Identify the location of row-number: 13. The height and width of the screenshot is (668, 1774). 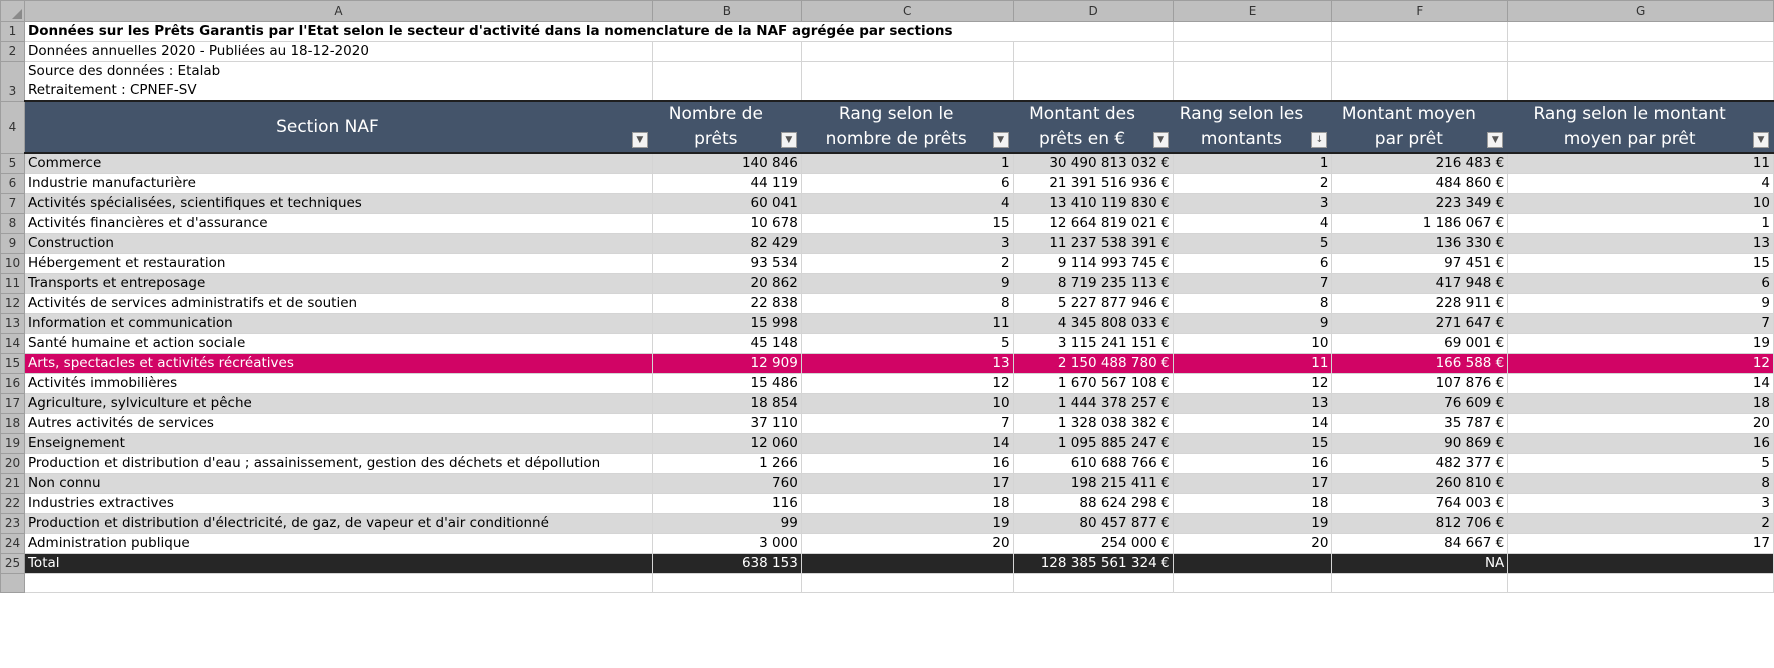
(12, 323).